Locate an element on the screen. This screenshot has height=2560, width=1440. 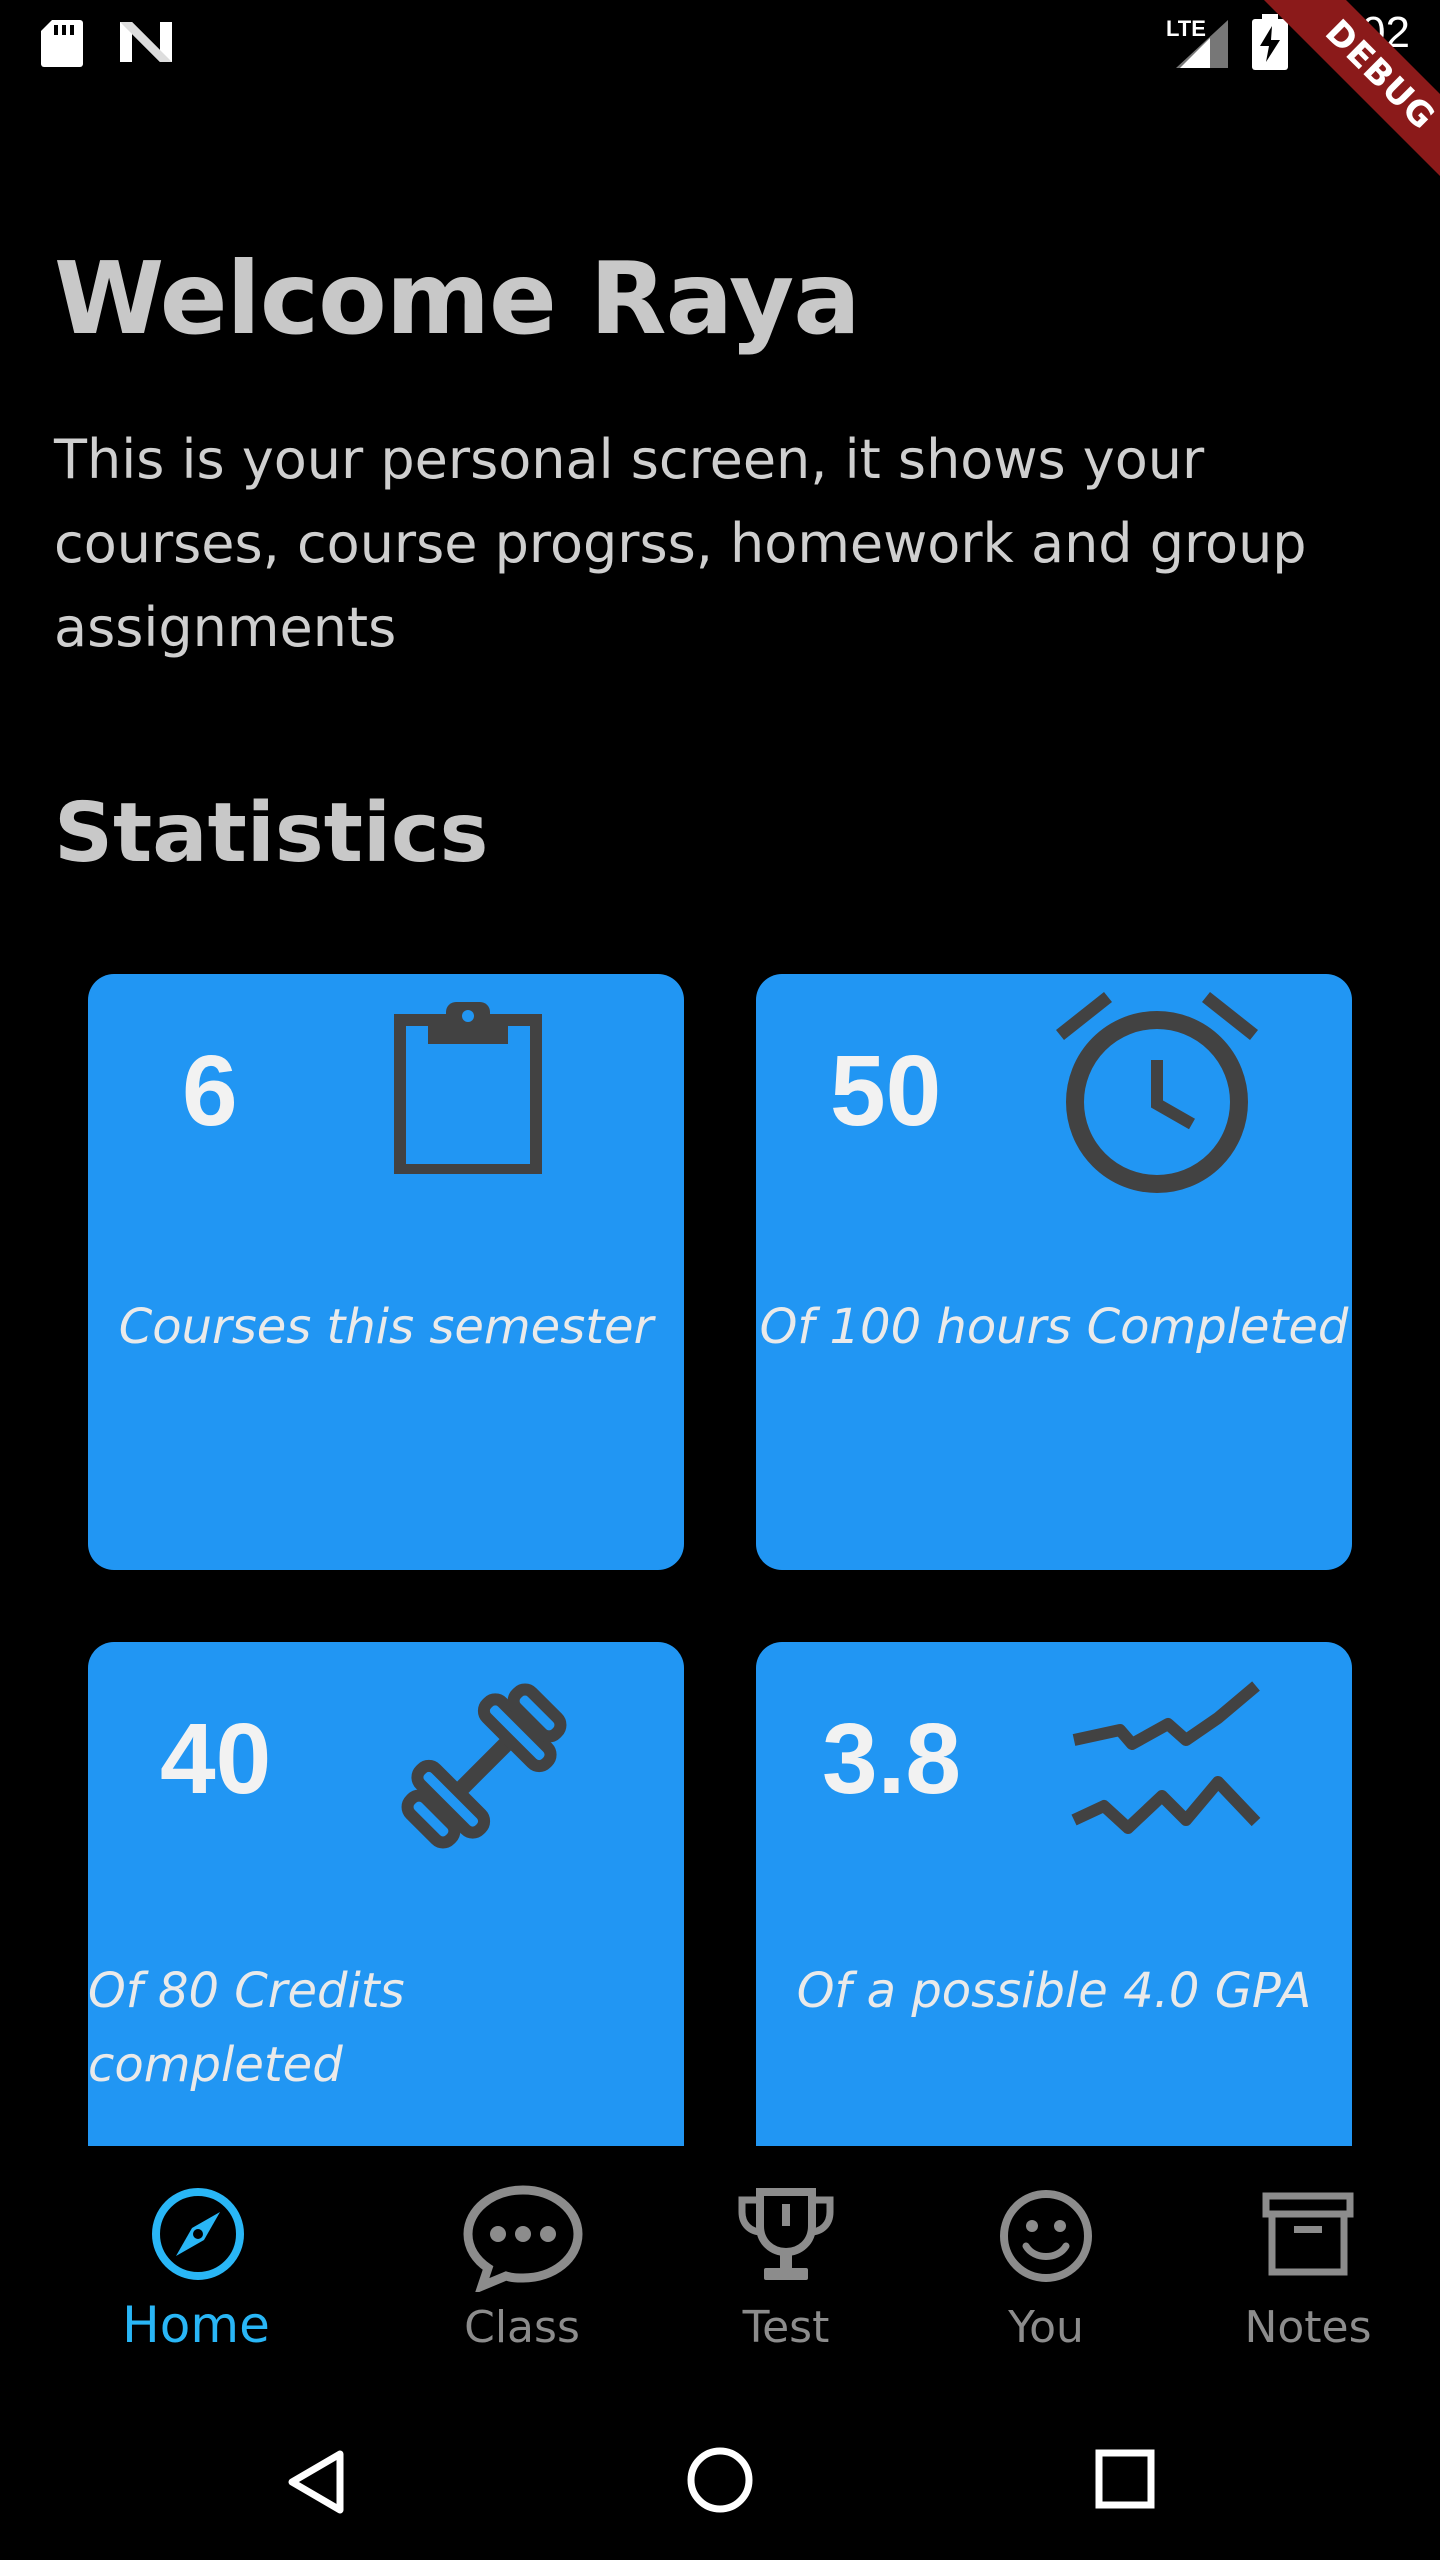
stat-card-courses: 6 Courses this semester is located at coordinates (386, 1272).